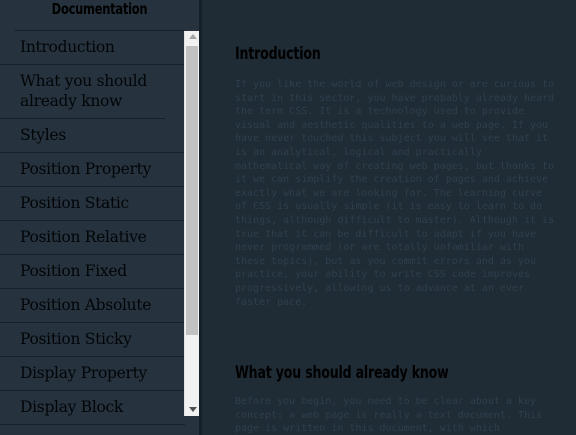  Describe the element at coordinates (192, 190) in the screenshot. I see `scrollbar-thumb` at that location.